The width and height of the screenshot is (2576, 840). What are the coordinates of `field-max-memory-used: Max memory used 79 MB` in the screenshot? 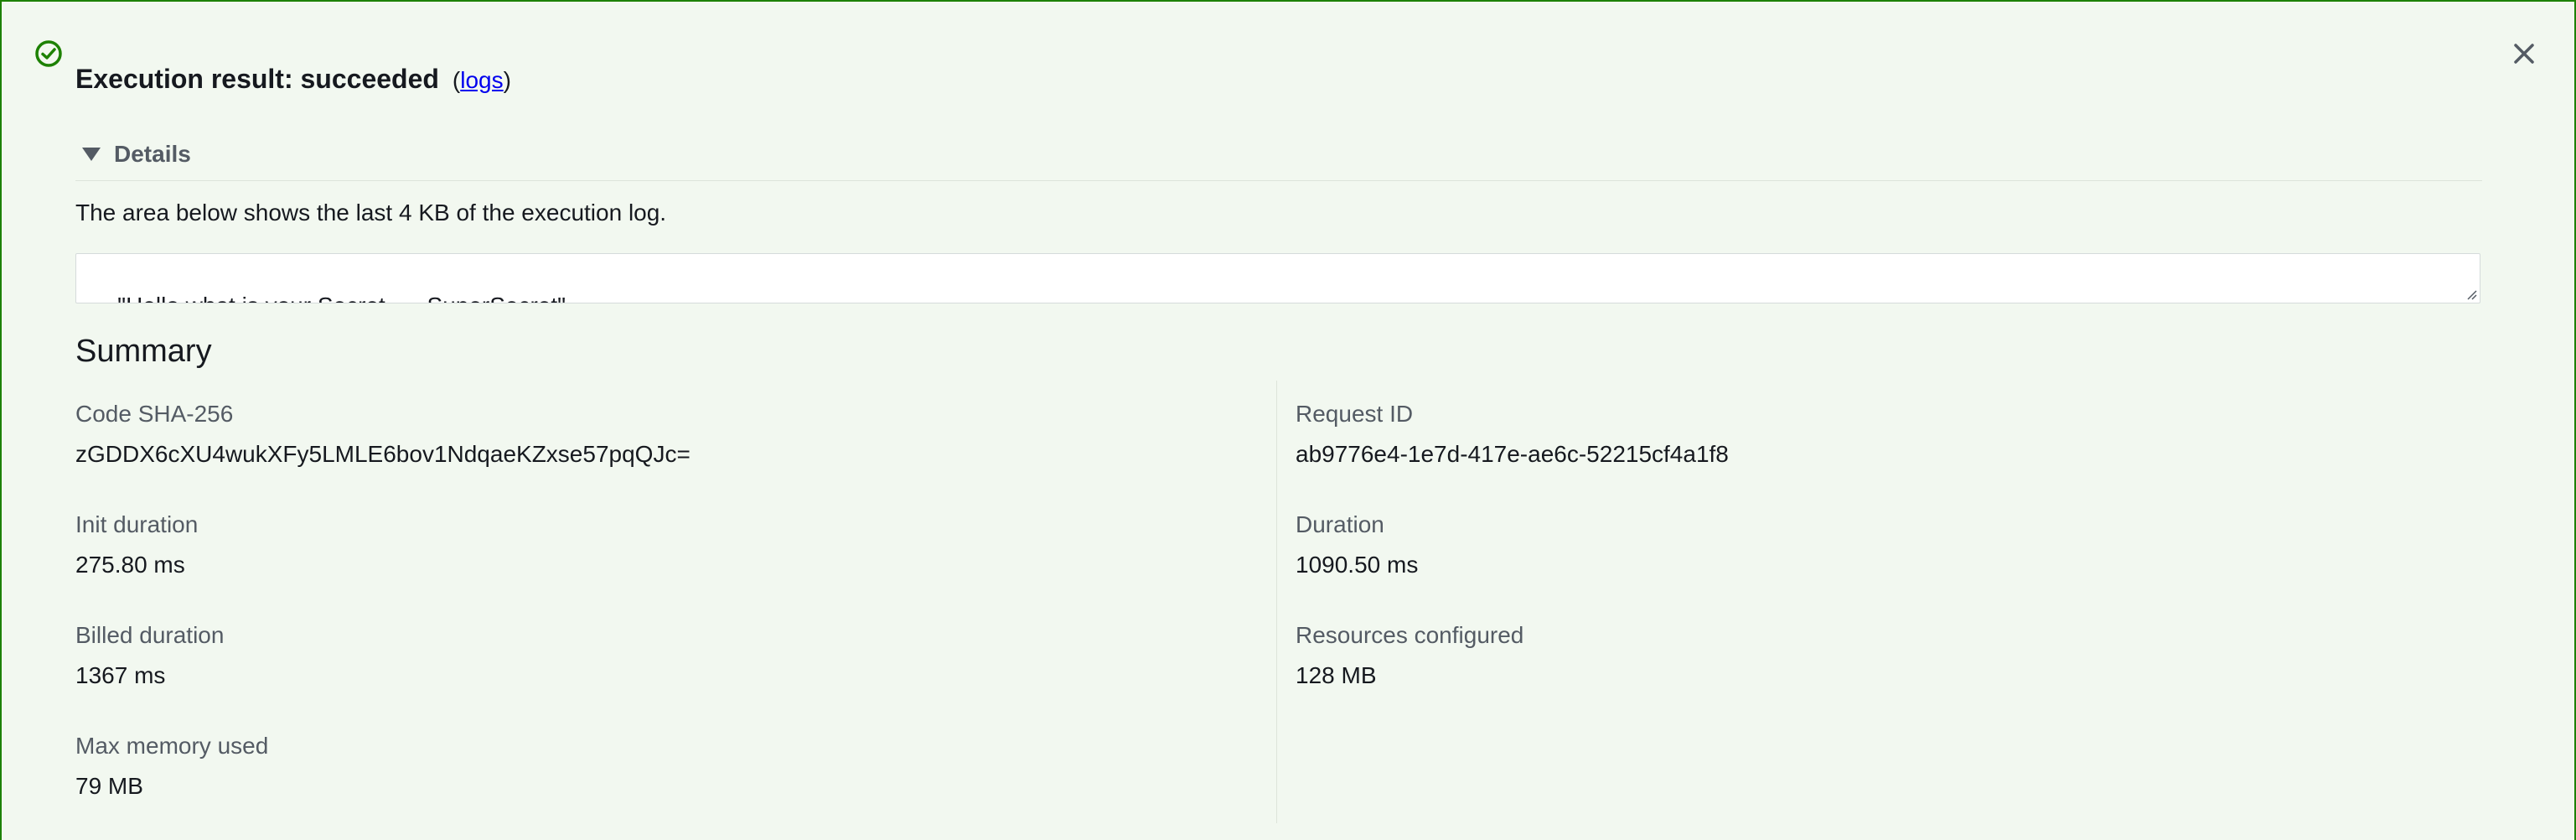 It's located at (171, 766).